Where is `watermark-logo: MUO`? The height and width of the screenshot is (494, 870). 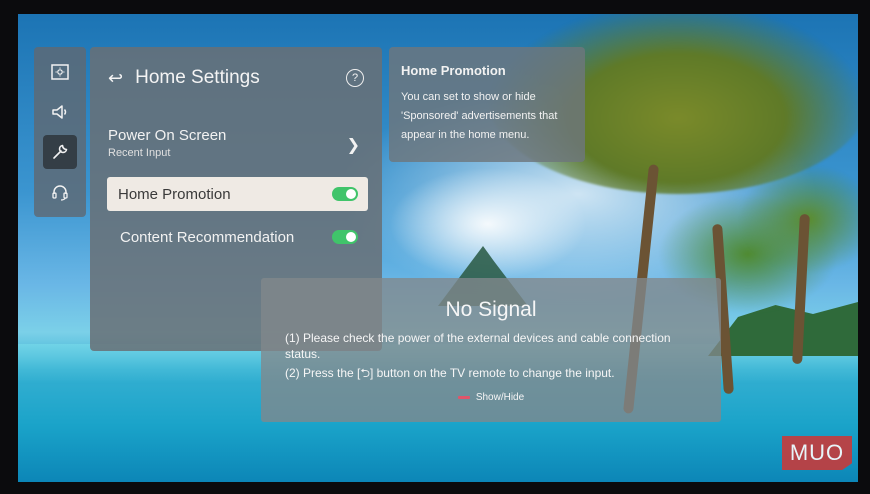 watermark-logo: MUO is located at coordinates (817, 453).